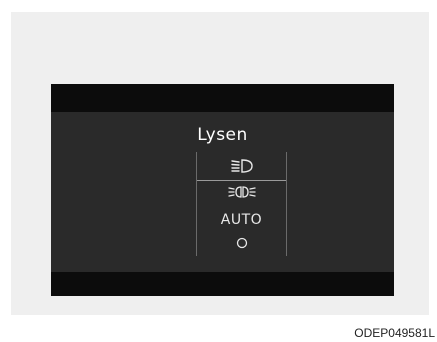  I want to click on lights-off-icon, so click(242, 244).